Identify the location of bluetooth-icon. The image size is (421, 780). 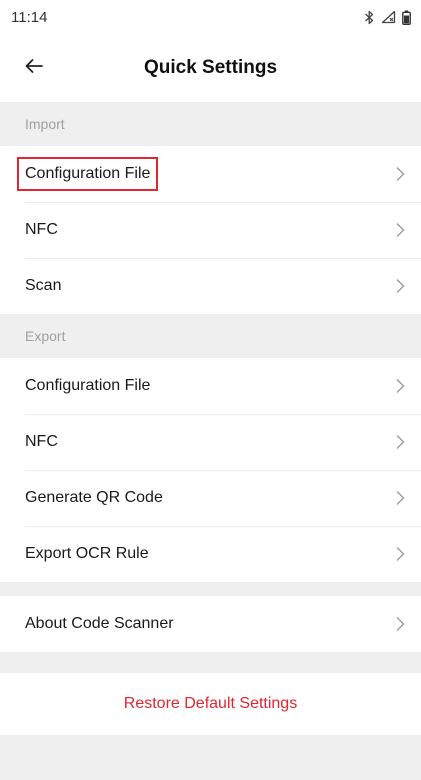
(369, 17).